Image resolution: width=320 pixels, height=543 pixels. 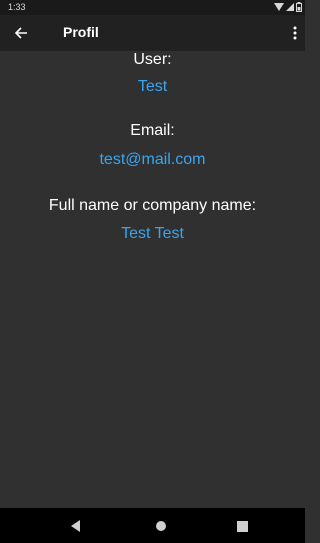 I want to click on name-value: Test Test, so click(x=152, y=233).